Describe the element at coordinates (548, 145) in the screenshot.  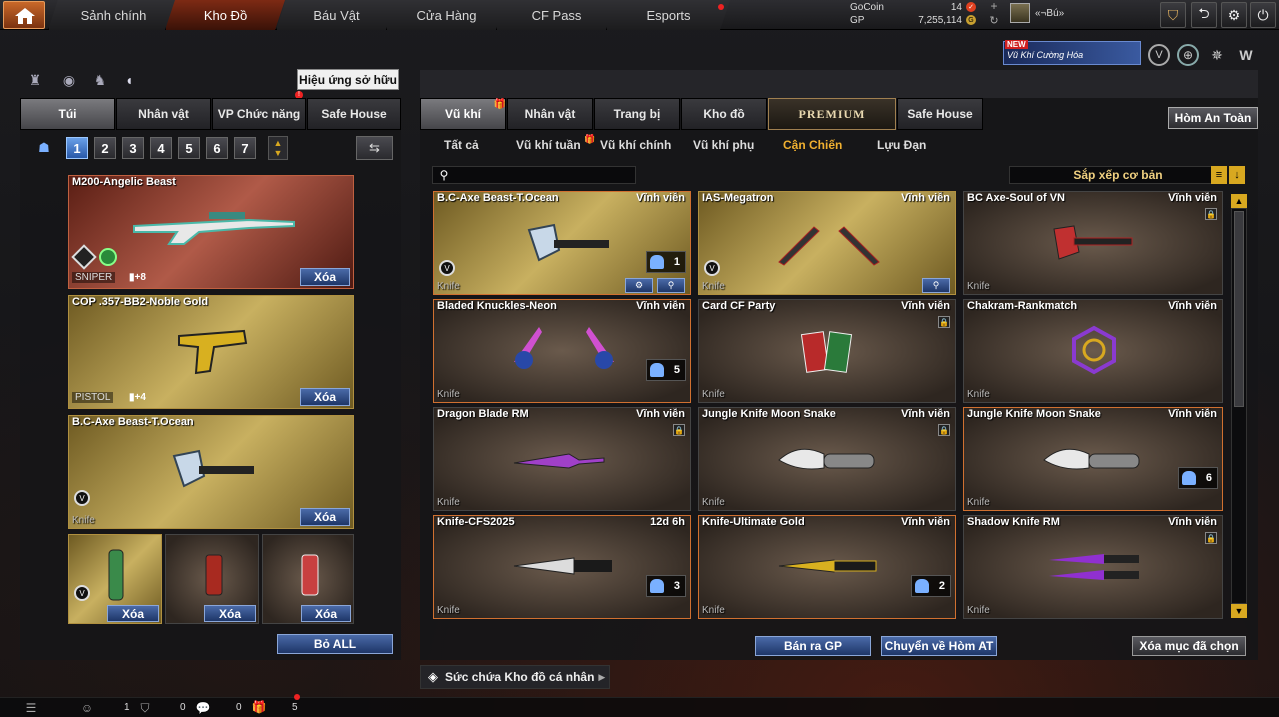
I see `subtab-weekly: Vũ khí tuần` at that location.